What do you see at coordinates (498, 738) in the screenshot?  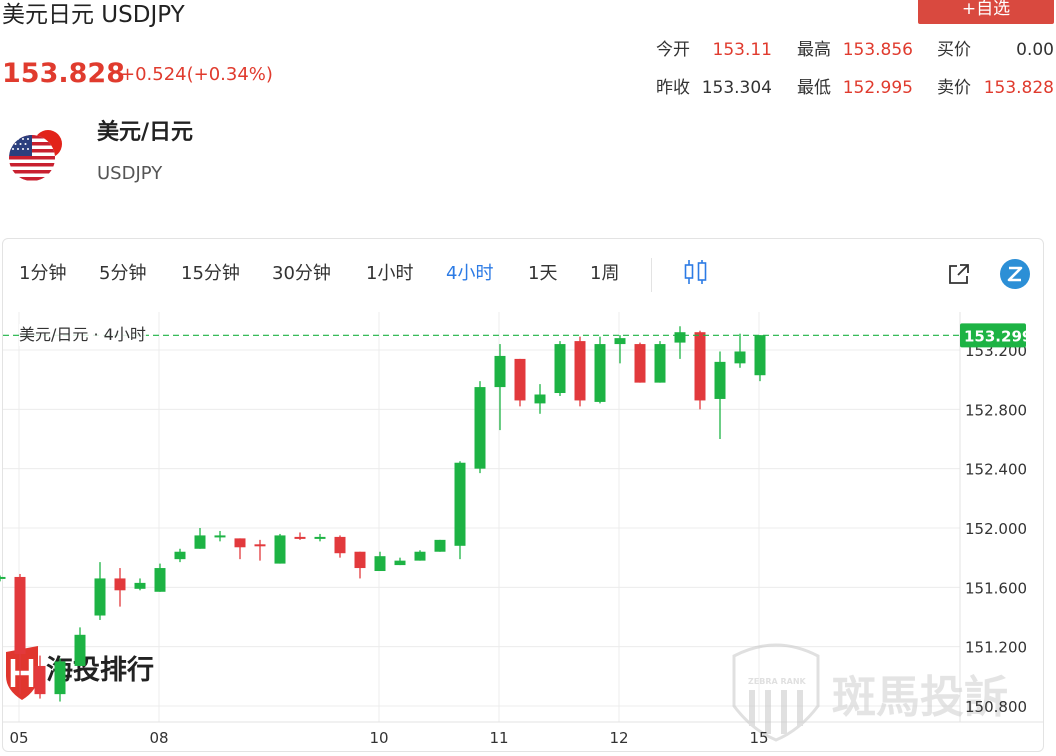 I see `x-tick-label: 11` at bounding box center [498, 738].